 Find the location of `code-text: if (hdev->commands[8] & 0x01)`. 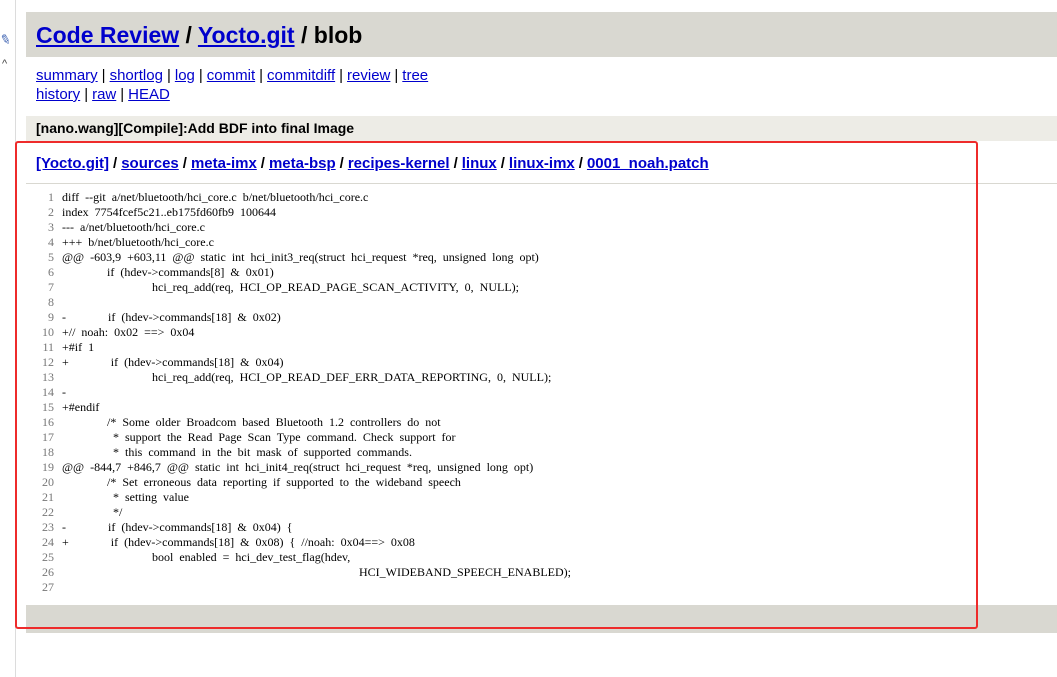

code-text: if (hdev->commands[8] & 0x01) is located at coordinates (168, 272).